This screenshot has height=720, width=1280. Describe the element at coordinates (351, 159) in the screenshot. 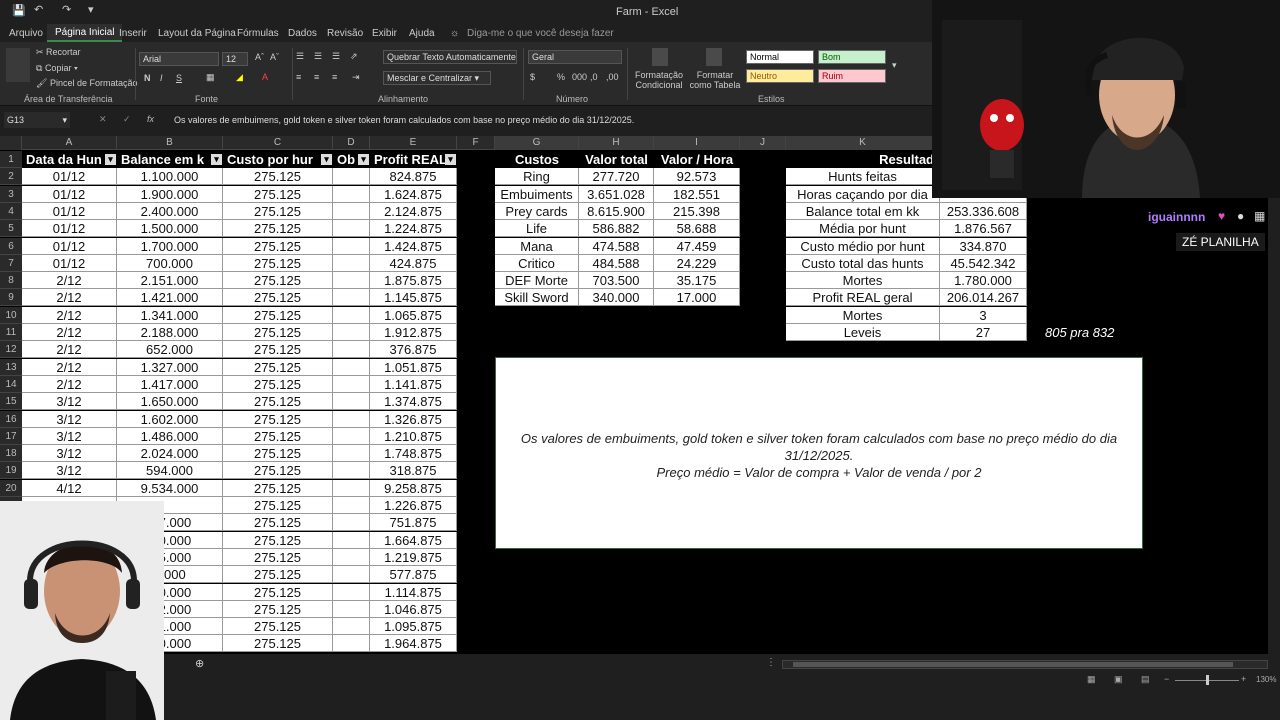

I see `header-obs: Ob ▾` at that location.